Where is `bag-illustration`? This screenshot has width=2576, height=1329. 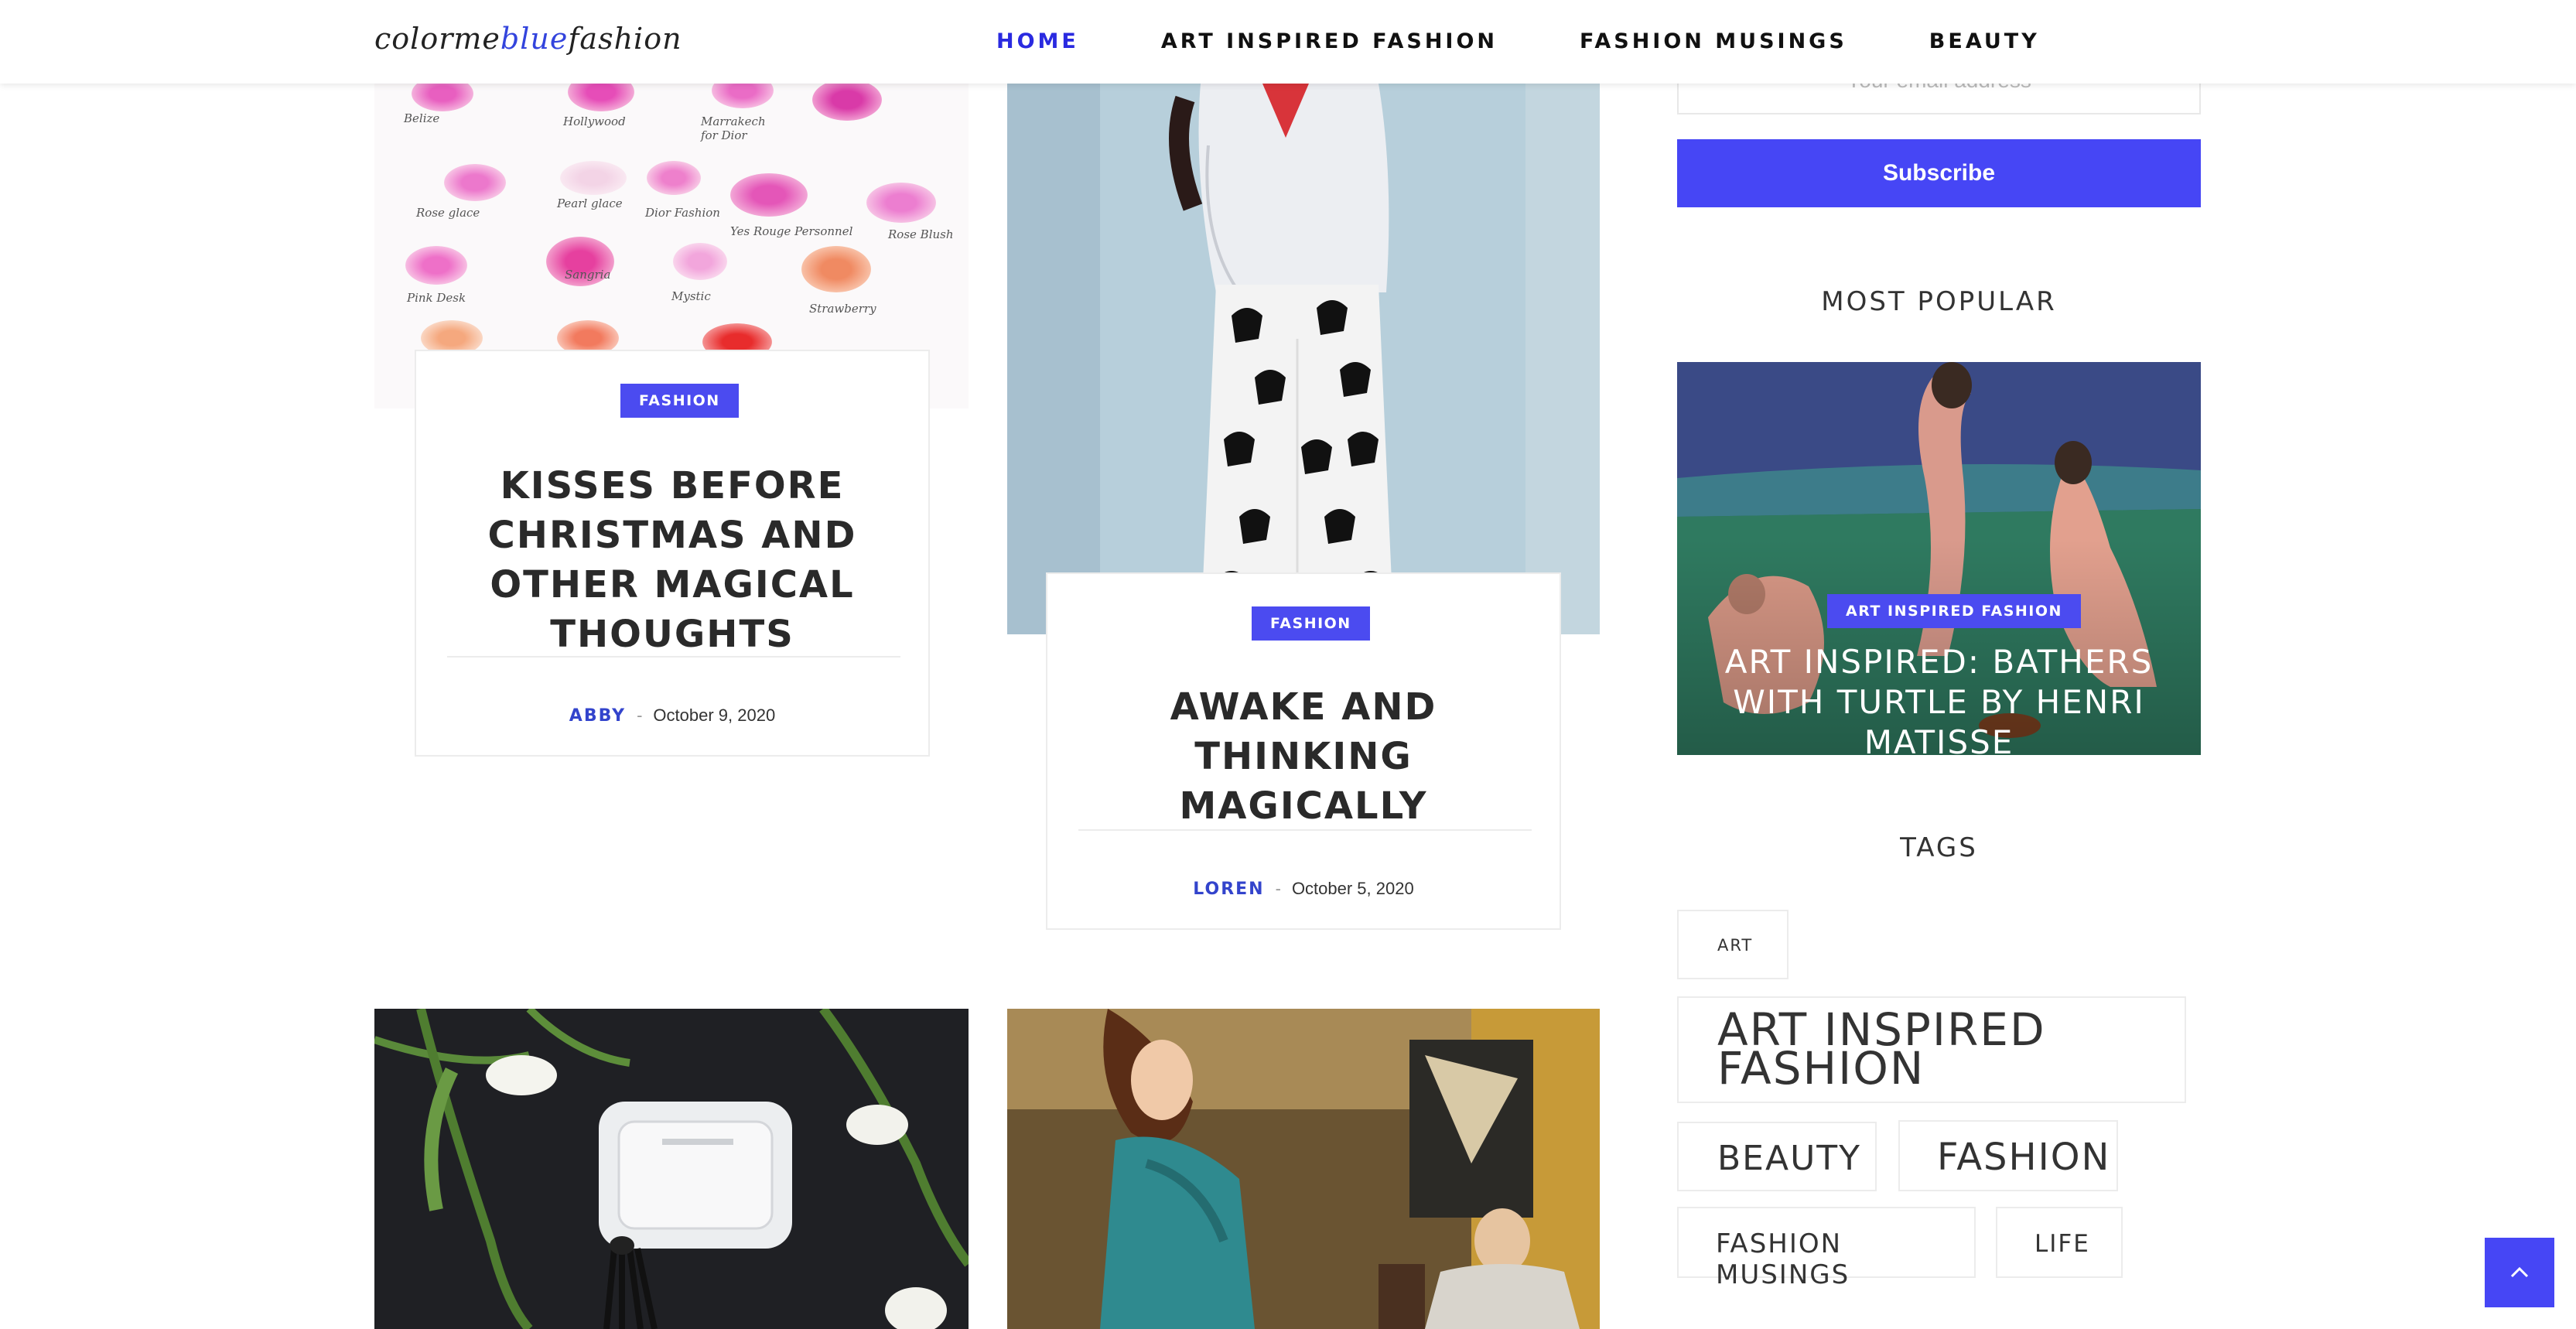 bag-illustration is located at coordinates (671, 1169).